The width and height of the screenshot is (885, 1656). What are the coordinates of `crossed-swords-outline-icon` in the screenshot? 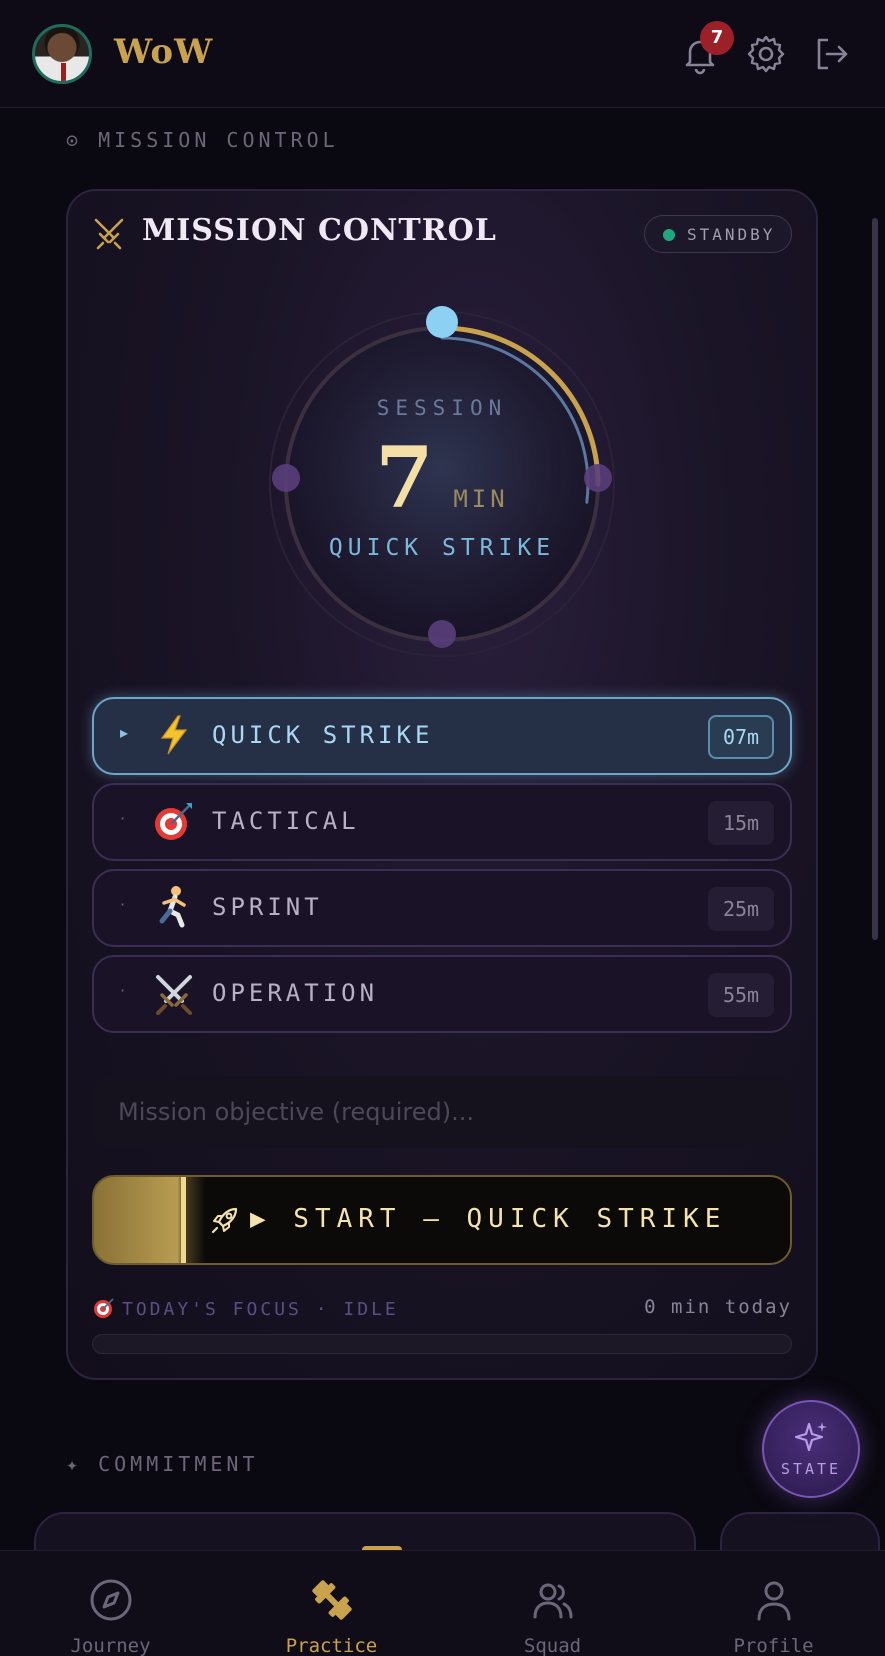 It's located at (109, 234).